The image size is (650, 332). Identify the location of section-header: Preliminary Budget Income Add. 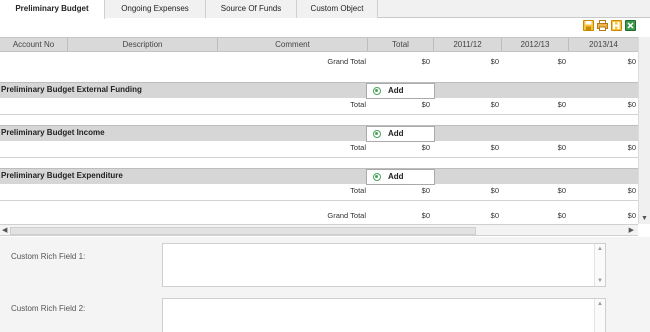
(319, 133).